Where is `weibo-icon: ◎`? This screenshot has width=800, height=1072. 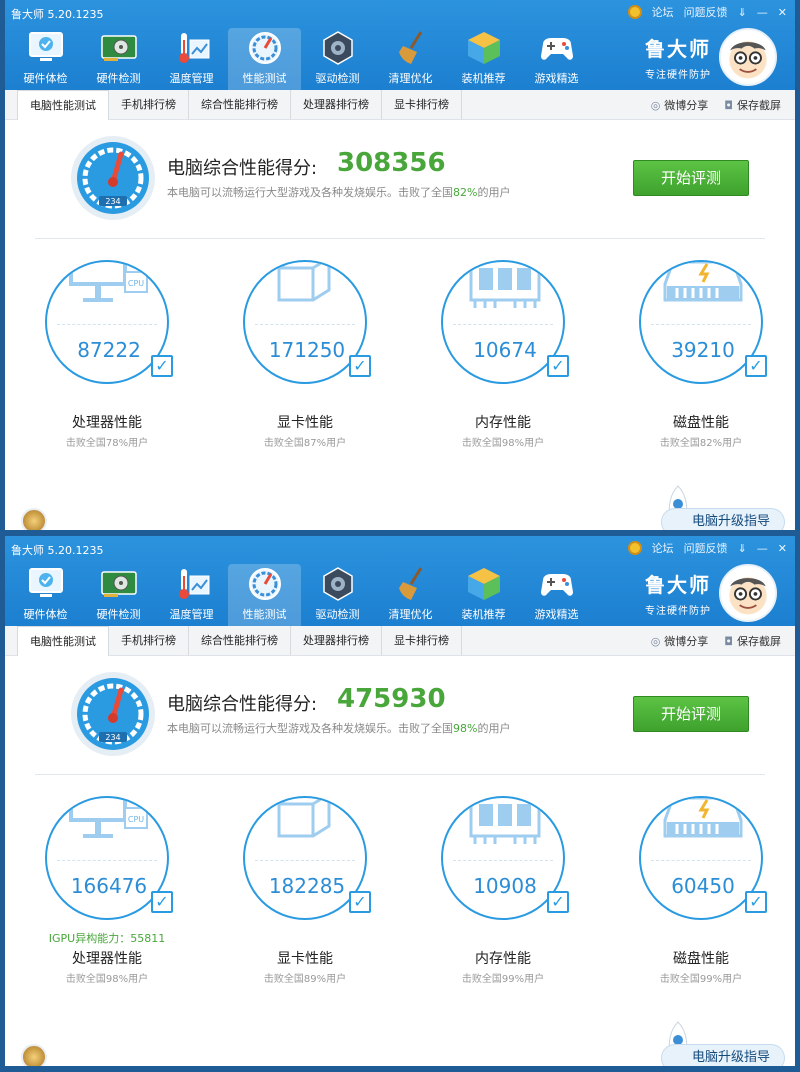
weibo-icon: ◎ is located at coordinates (655, 641).